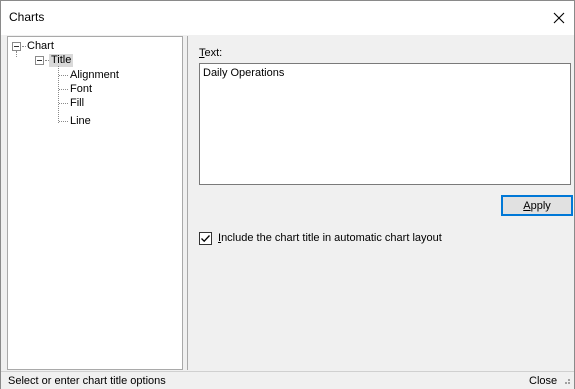  What do you see at coordinates (94, 75) in the screenshot?
I see `tree-item-alignment: Alignment` at bounding box center [94, 75].